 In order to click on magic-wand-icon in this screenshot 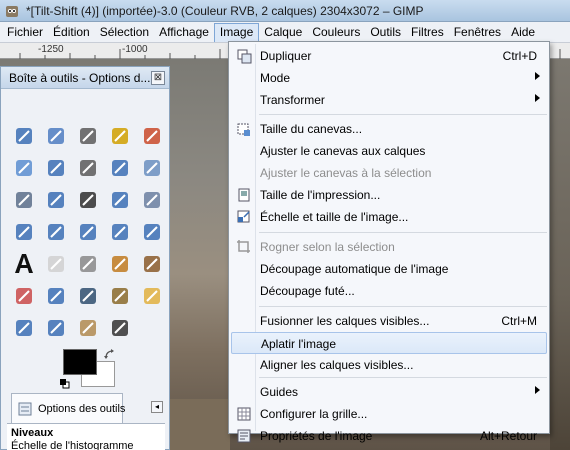, I will do `click(120, 136)`.